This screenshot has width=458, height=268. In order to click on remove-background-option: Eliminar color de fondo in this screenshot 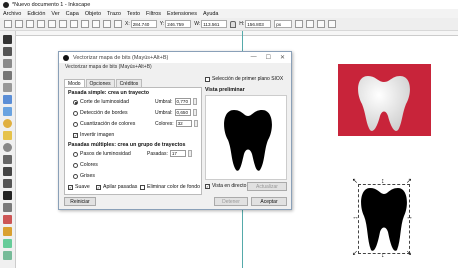, I will do `click(170, 187)`.